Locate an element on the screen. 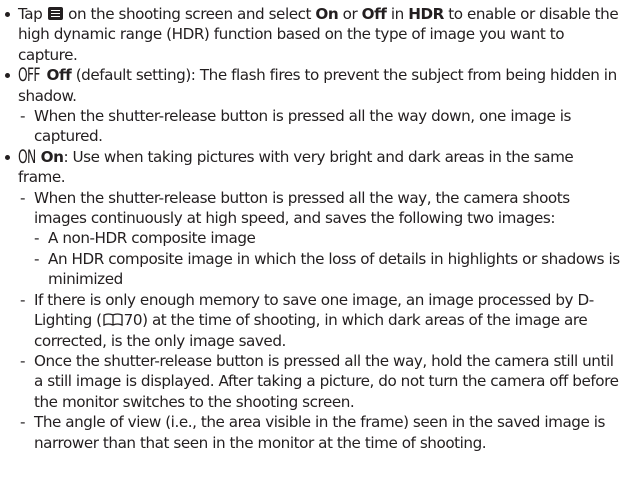 Image resolution: width=631 pixels, height=495 pixels. hdr-off-icon: OFF is located at coordinates (29, 75).